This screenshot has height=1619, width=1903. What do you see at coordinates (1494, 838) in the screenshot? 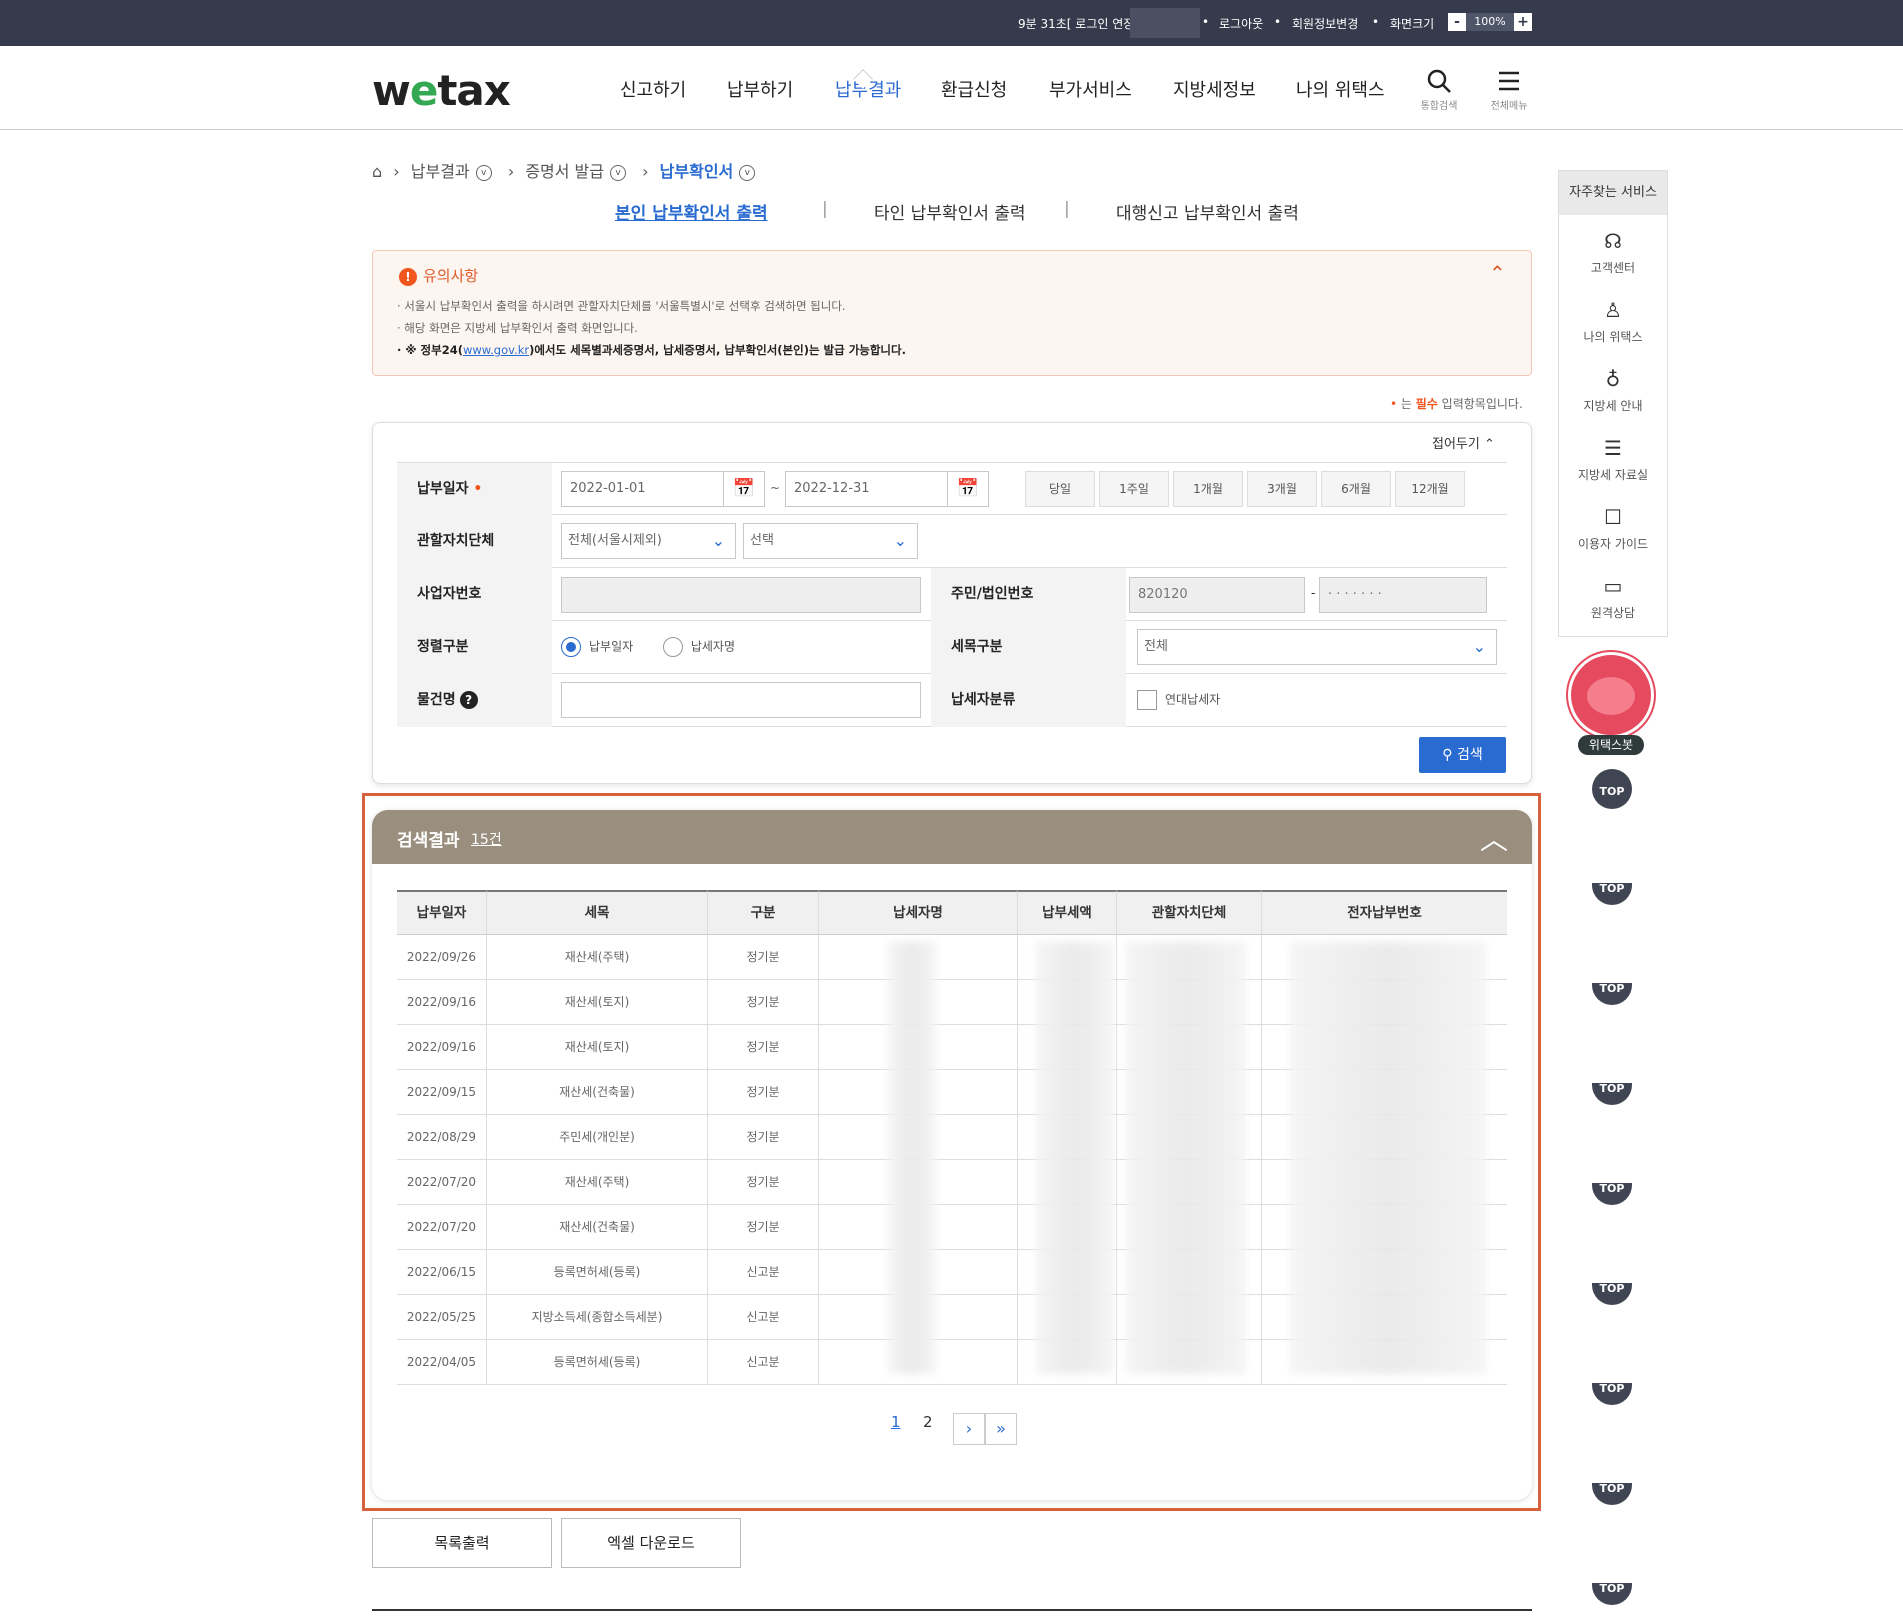
I see `chevron-up-icon: ︿` at bounding box center [1494, 838].